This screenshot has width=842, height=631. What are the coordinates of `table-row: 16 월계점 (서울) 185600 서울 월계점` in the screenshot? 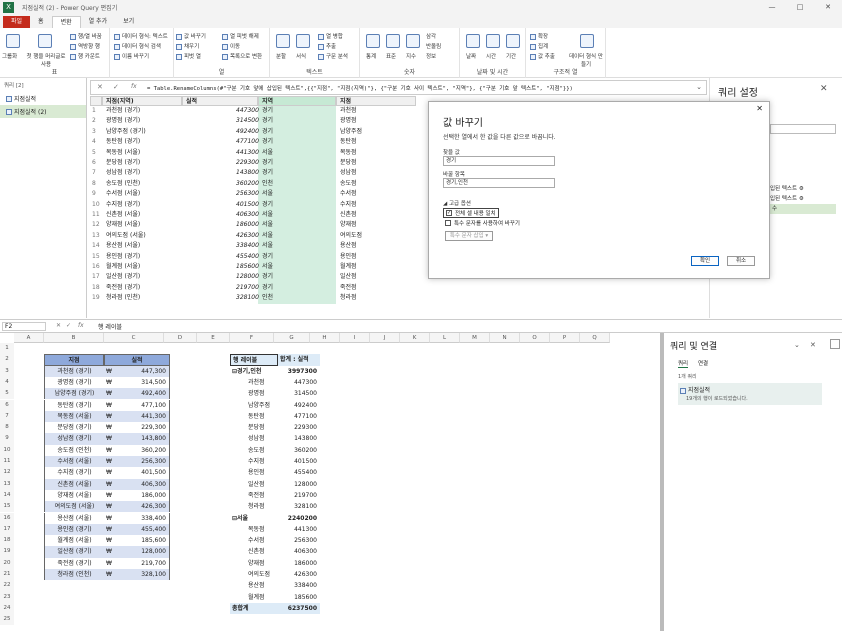 It's located at (253, 267).